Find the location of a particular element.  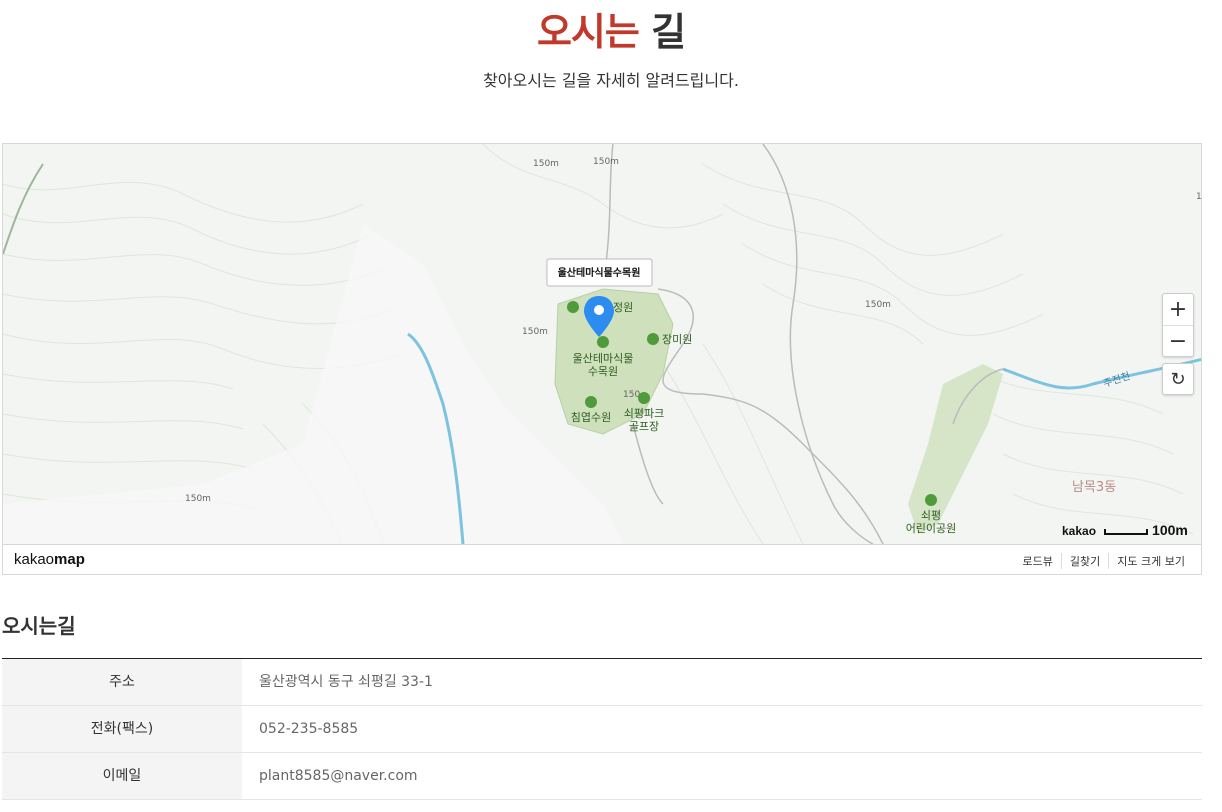

email-label: 이메일 is located at coordinates (122, 776).